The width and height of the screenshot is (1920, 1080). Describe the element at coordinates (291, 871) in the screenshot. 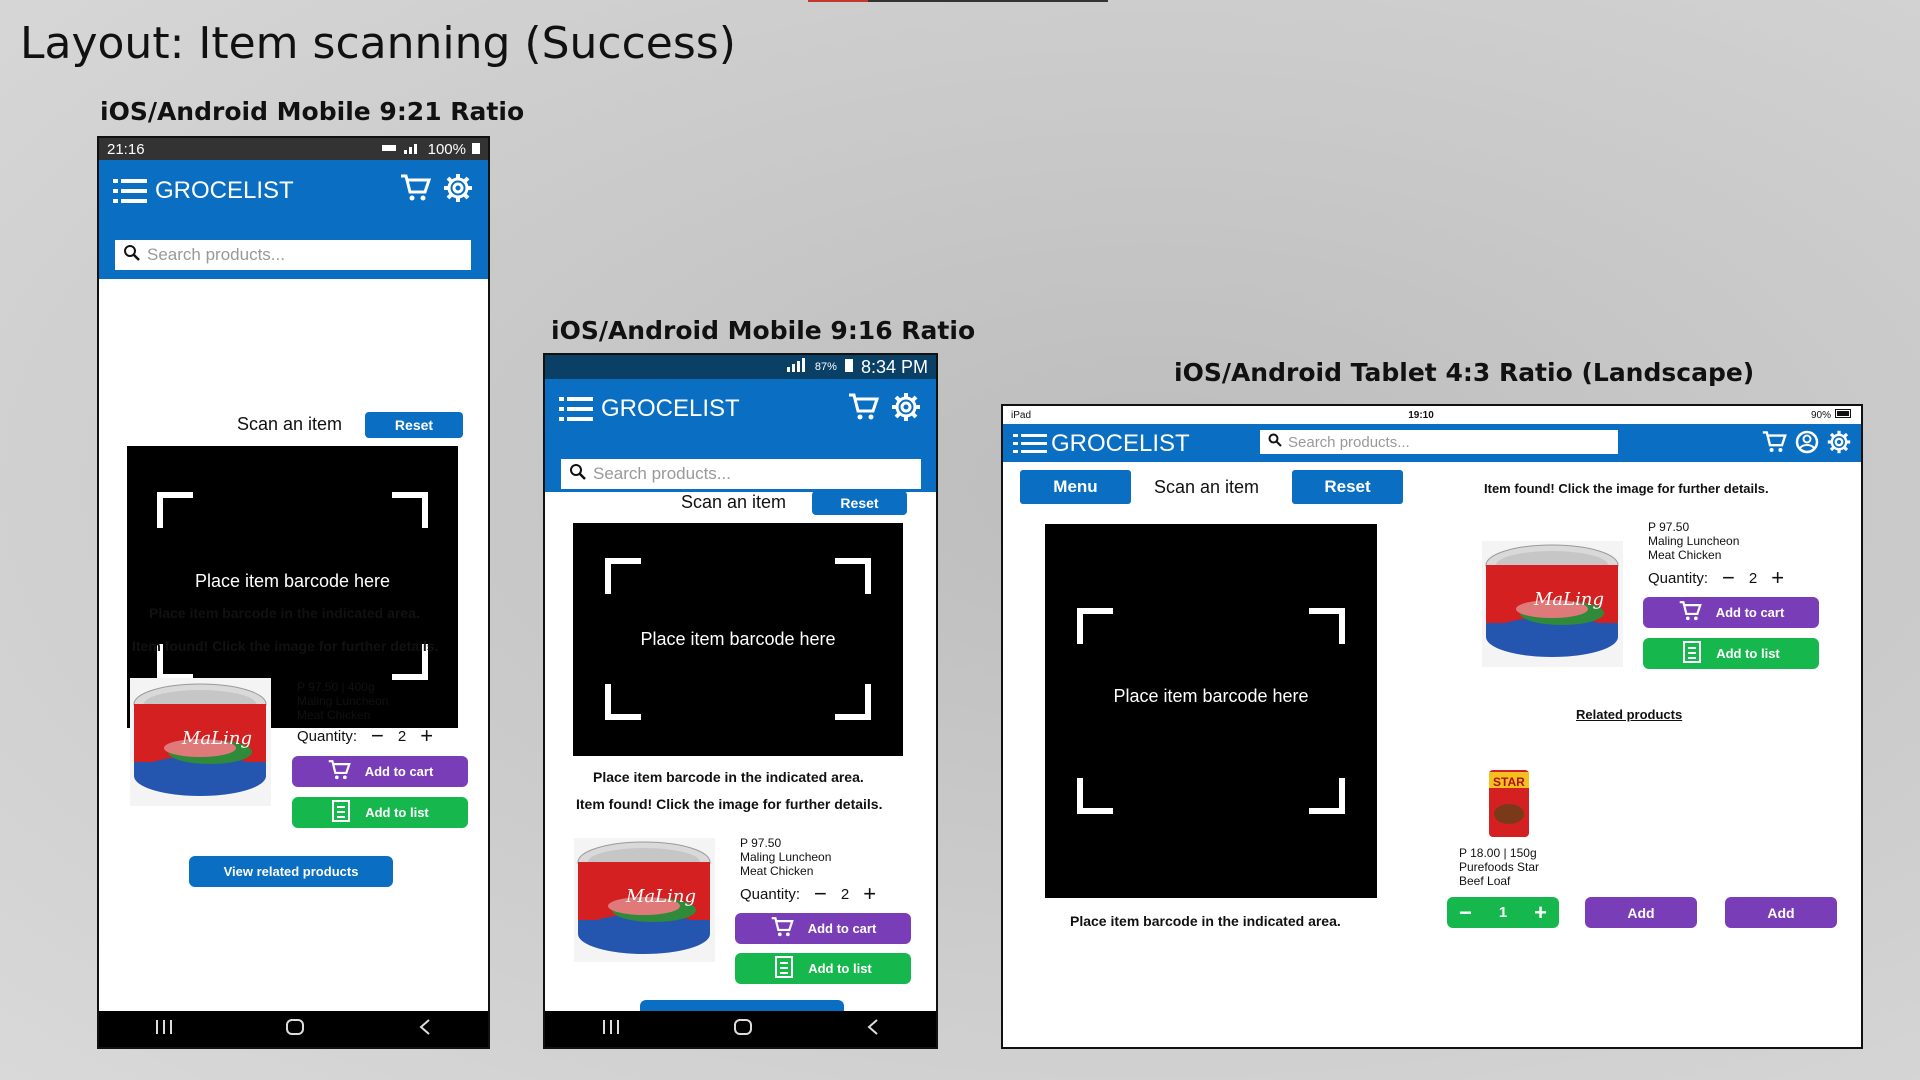

I see `view-related-button: View related products` at that location.